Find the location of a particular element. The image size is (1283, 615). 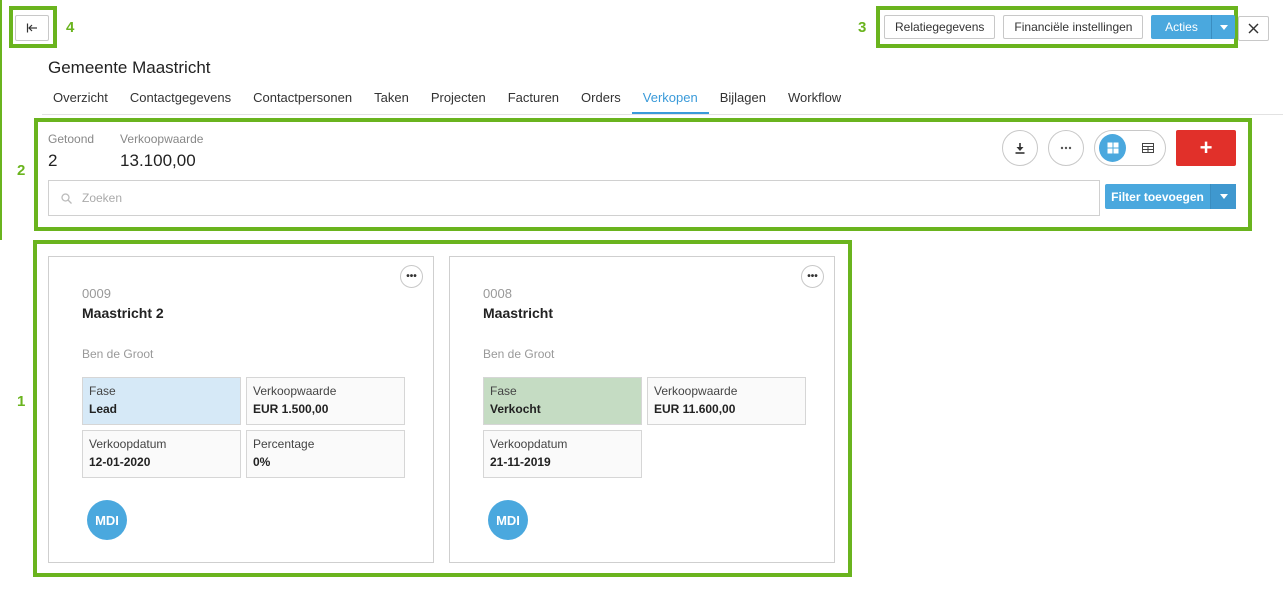

tab-contactgegevens: Contactgegevens is located at coordinates (180, 99).